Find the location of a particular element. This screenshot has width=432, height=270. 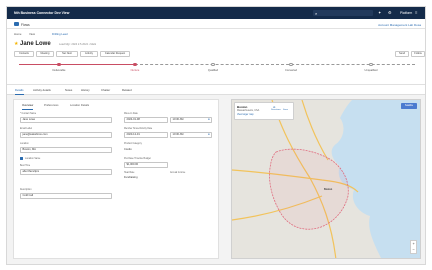

subnav-item: View is located at coordinates (32, 34).